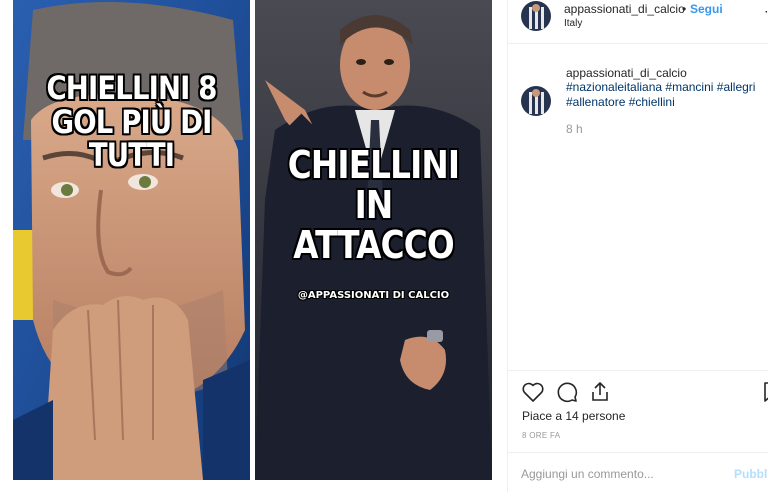  I want to click on post-location: Italy, so click(573, 23).